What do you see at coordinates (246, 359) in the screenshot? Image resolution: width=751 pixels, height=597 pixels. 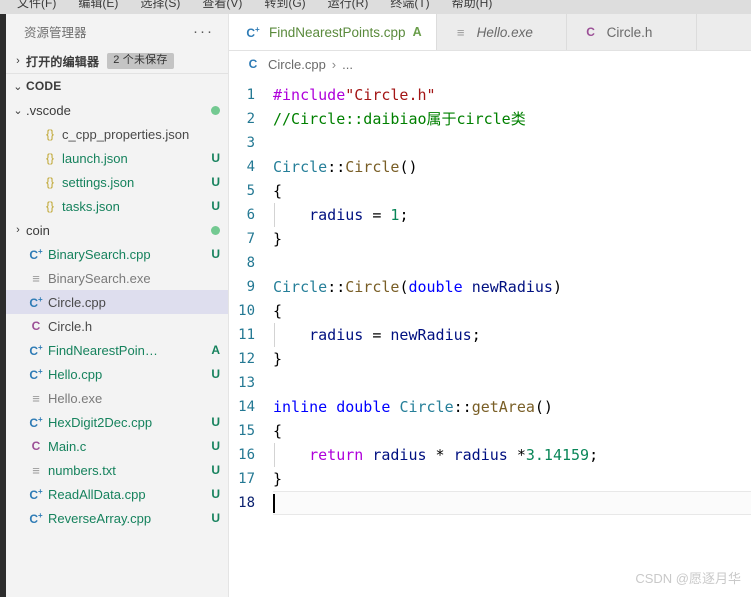 I see `line-number: 12` at bounding box center [246, 359].